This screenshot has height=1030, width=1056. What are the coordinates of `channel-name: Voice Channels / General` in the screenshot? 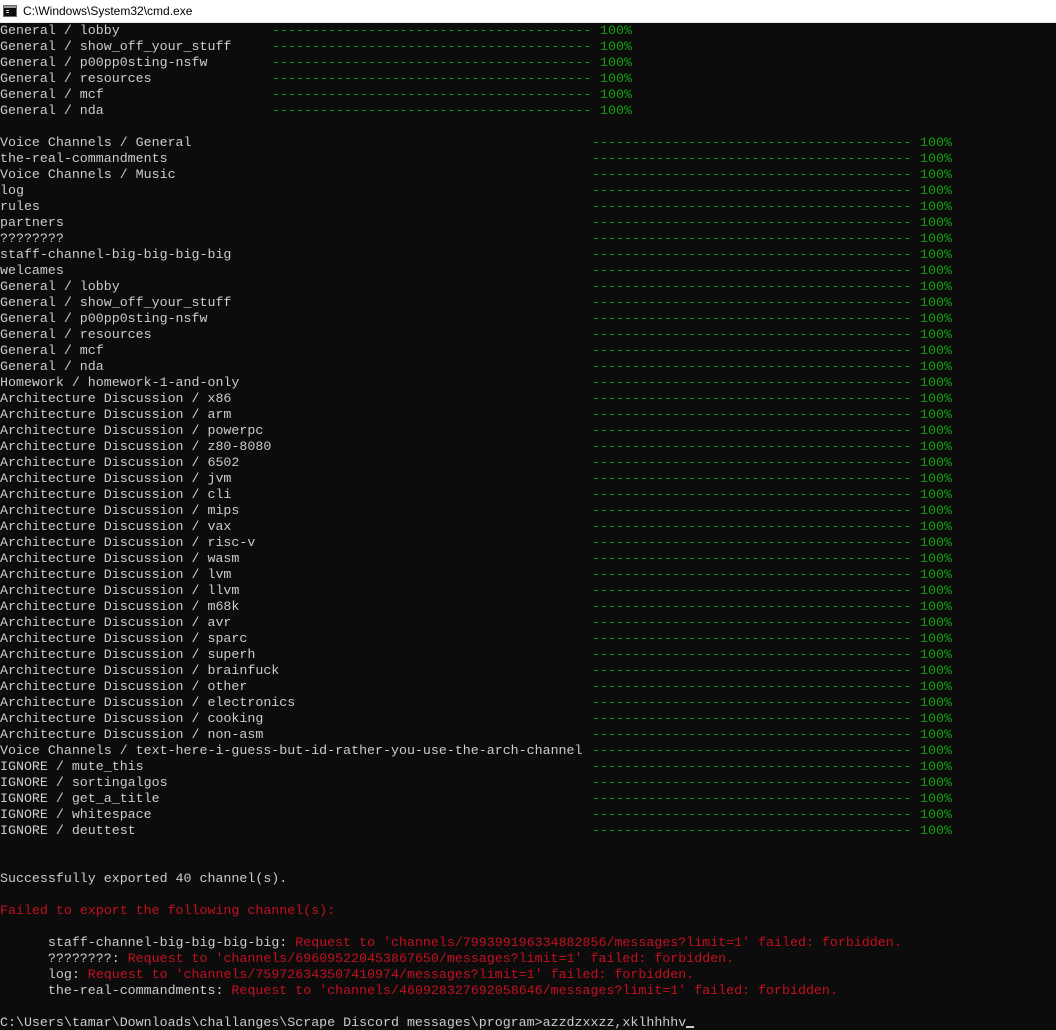 It's located at (96, 142).